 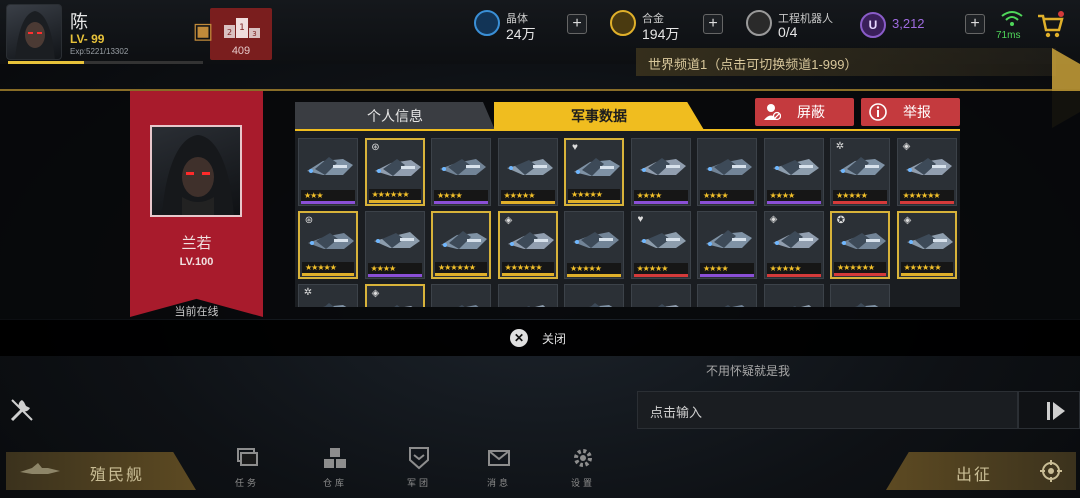 What do you see at coordinates (1008, 35) in the screenshot?
I see `ping-value: 71ms` at bounding box center [1008, 35].